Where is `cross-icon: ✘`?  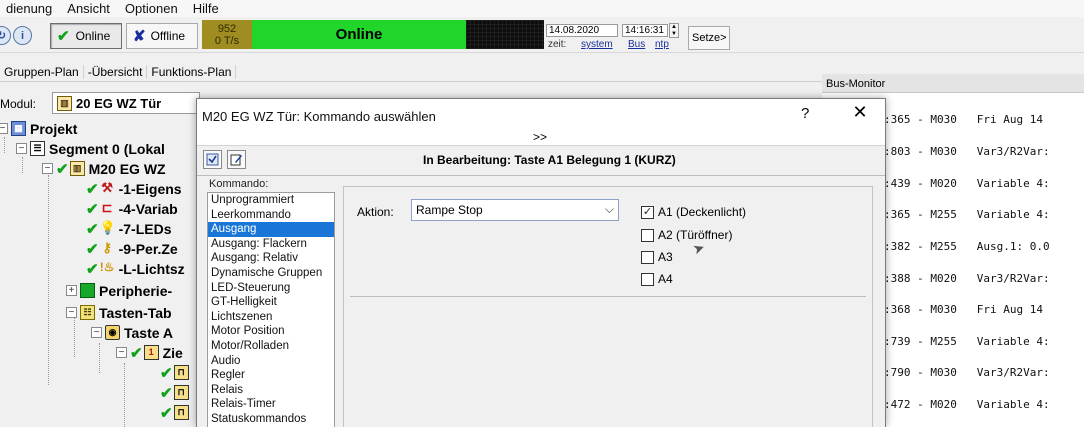 cross-icon: ✘ is located at coordinates (139, 36).